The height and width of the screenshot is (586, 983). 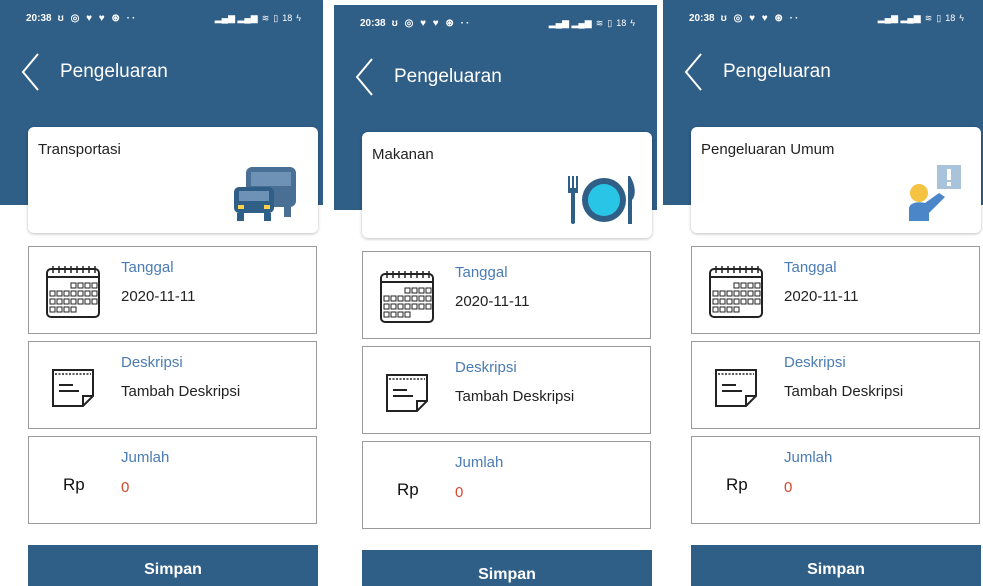 What do you see at coordinates (265, 194) in the screenshot?
I see `bus-icon` at bounding box center [265, 194].